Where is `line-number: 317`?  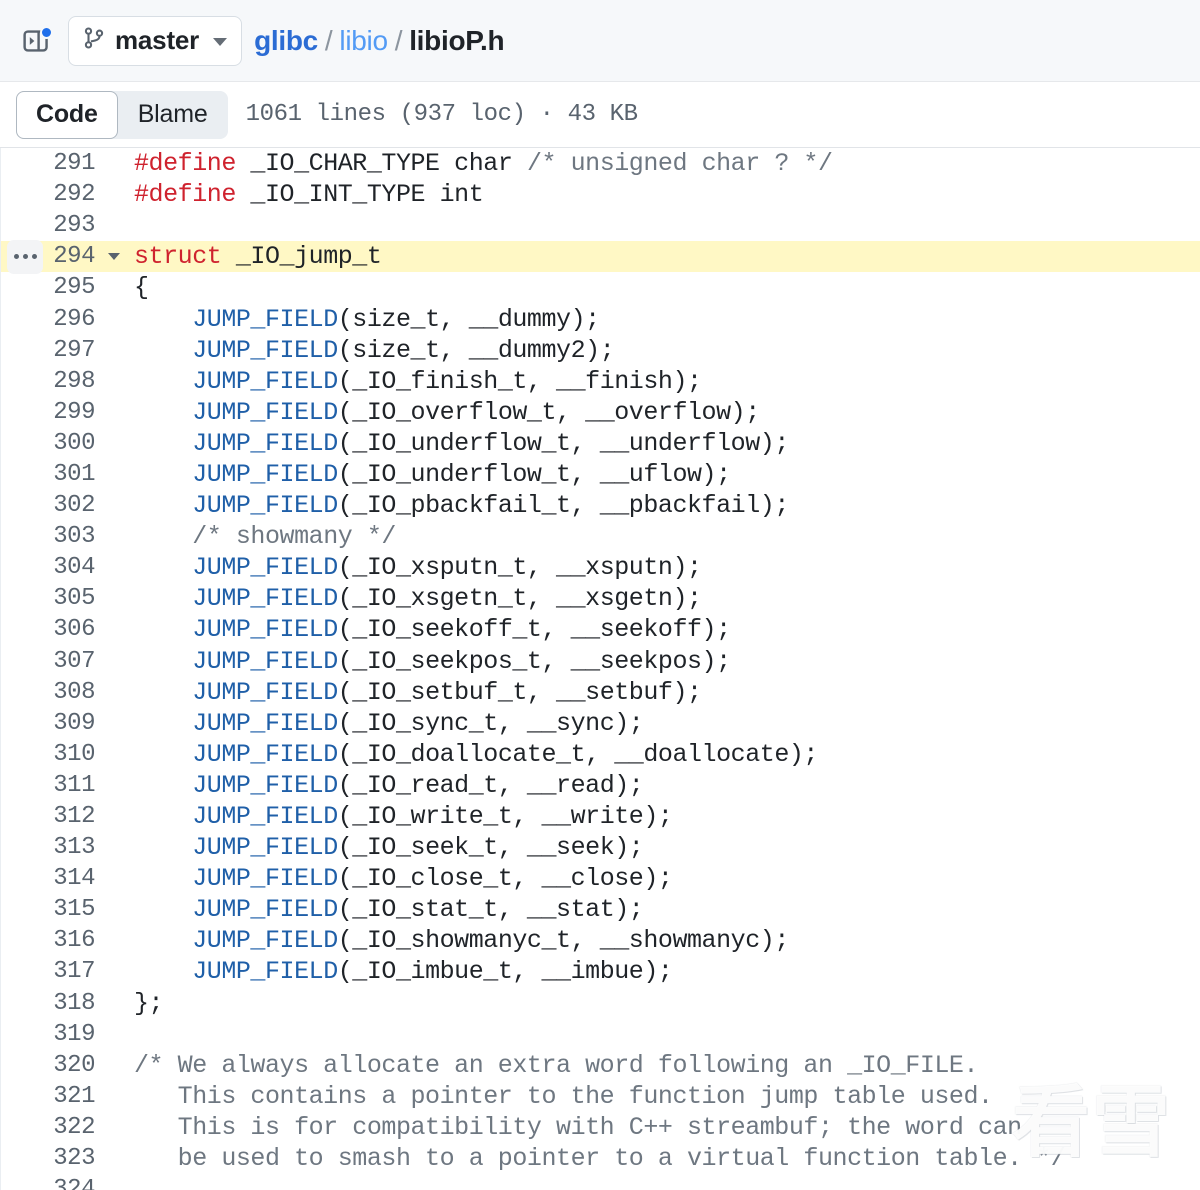
line-number: 317 is located at coordinates (49, 971).